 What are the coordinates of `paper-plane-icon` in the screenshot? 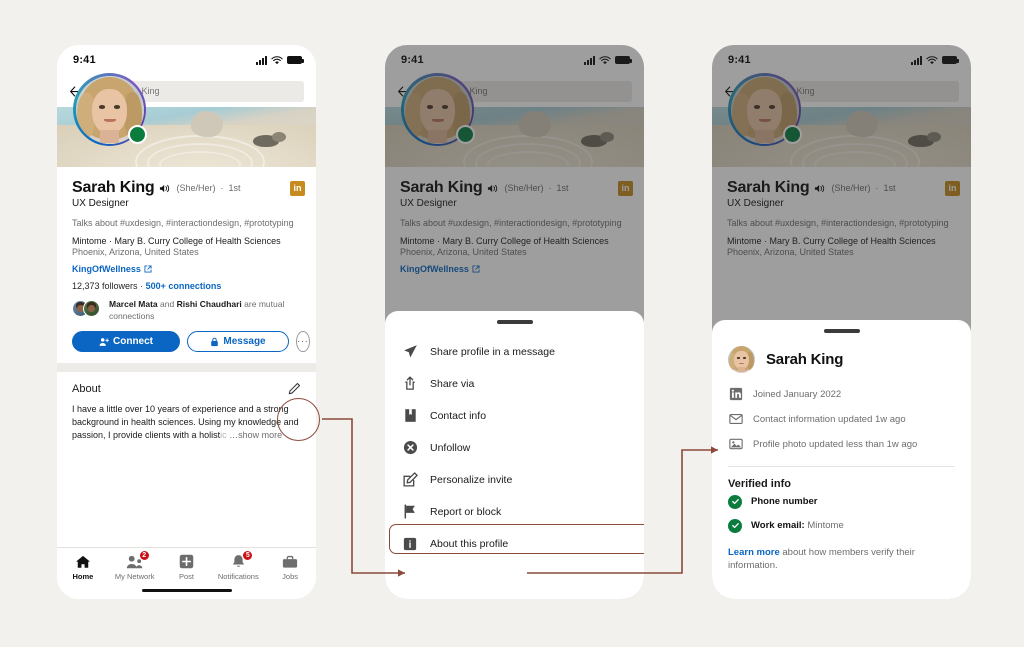 It's located at (410, 352).